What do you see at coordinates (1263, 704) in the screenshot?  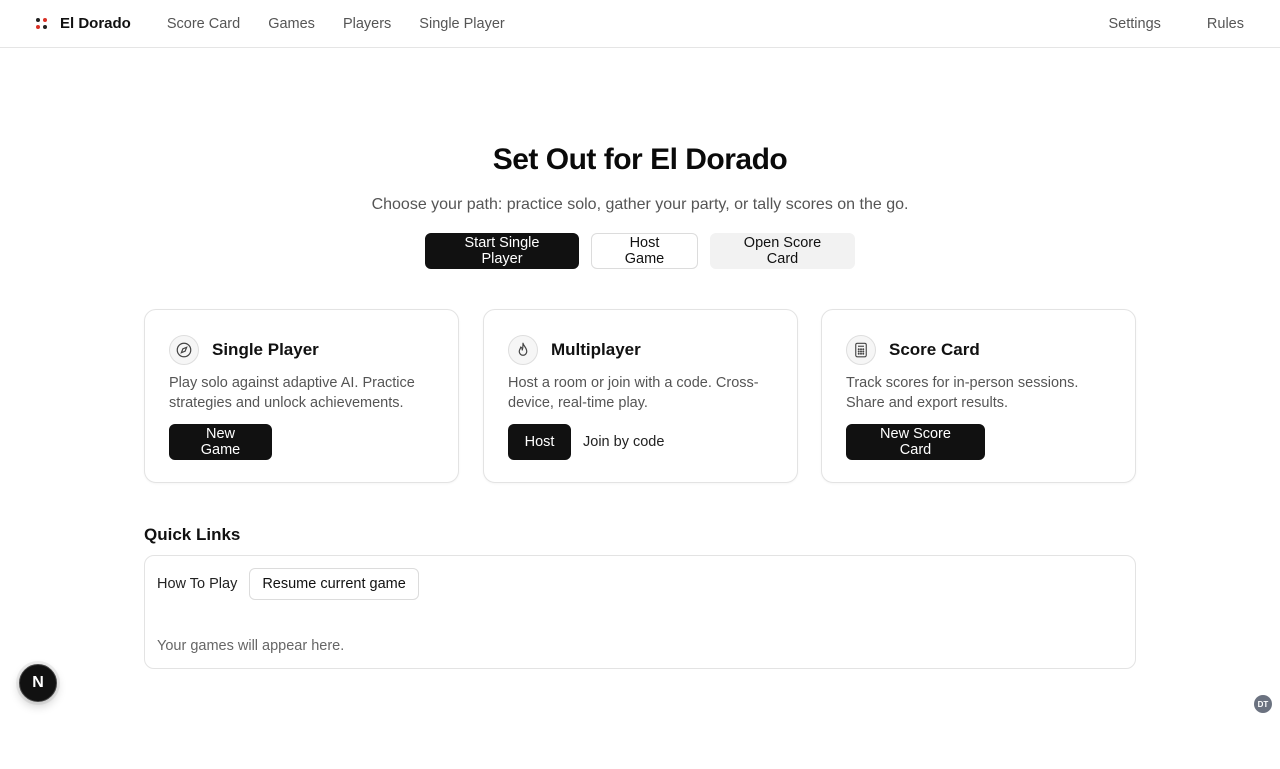 I see `devtools-badge: DT` at bounding box center [1263, 704].